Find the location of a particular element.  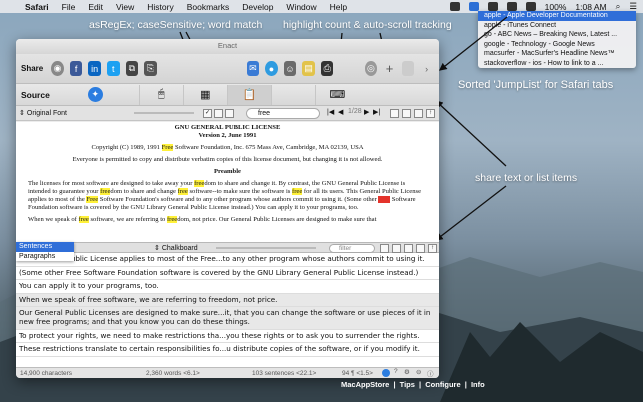

help-icon: ? is located at coordinates (396, 371).